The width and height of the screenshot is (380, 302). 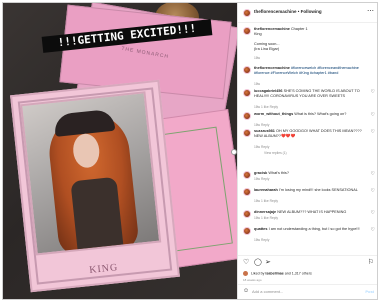 I want to click on add-comment-bar: ☺ Add a comment... Post, so click(x=307, y=291).